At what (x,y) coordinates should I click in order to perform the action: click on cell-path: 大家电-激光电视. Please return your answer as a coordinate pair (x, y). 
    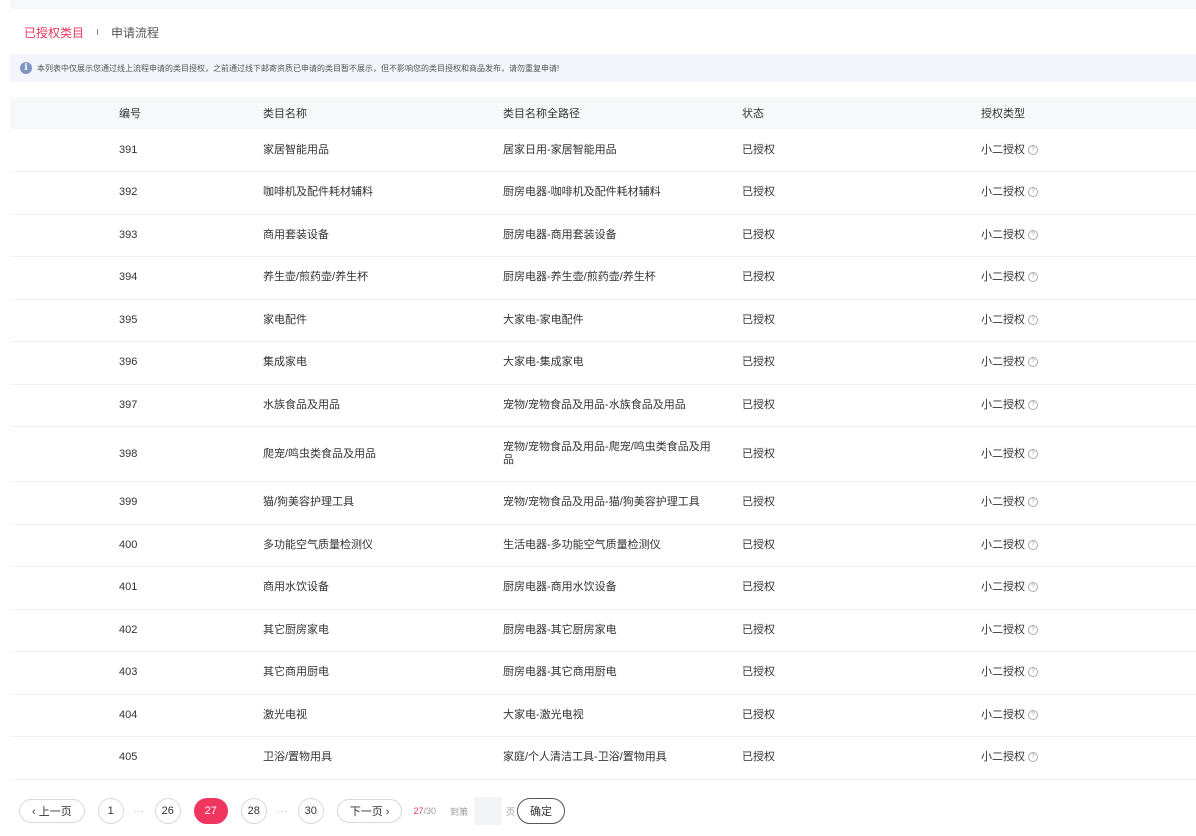
    Looking at the image, I should click on (622, 715).